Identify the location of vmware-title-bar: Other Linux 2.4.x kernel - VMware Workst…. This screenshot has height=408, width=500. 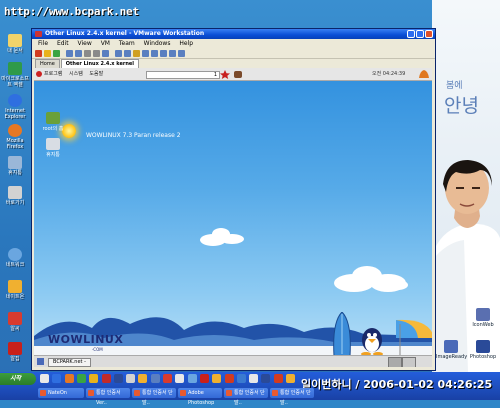
(233, 34).